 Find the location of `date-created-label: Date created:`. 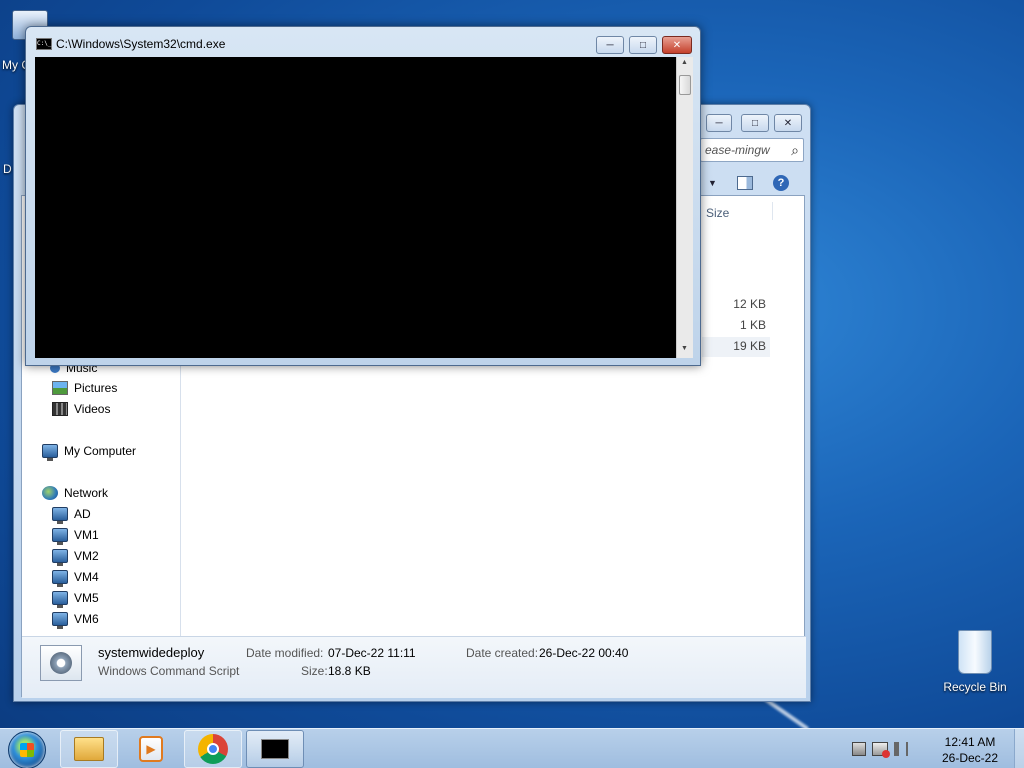

date-created-label: Date created: is located at coordinates (502, 653).